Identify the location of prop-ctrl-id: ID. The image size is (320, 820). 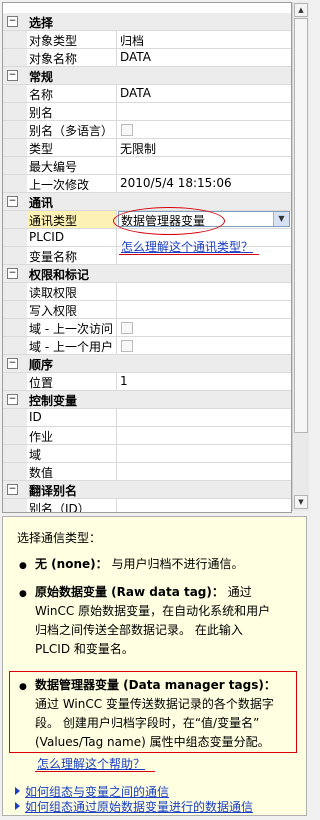
(147, 418).